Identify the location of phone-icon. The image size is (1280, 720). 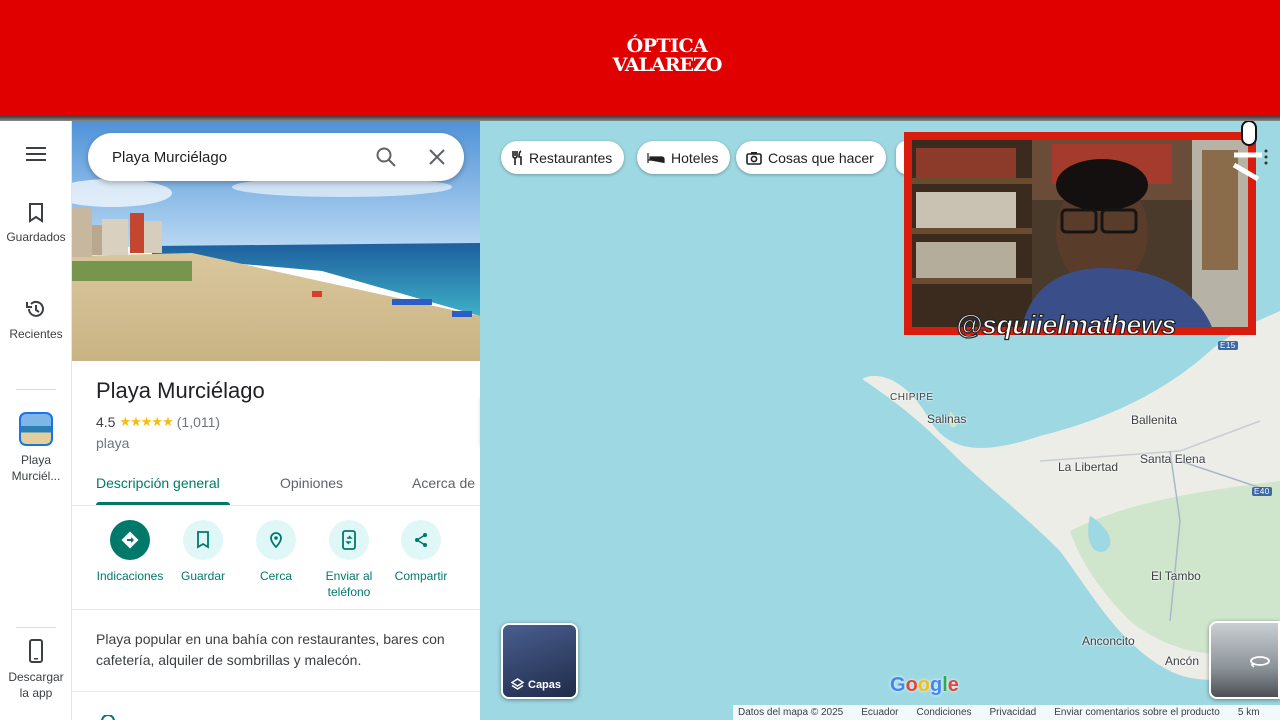
(36, 651).